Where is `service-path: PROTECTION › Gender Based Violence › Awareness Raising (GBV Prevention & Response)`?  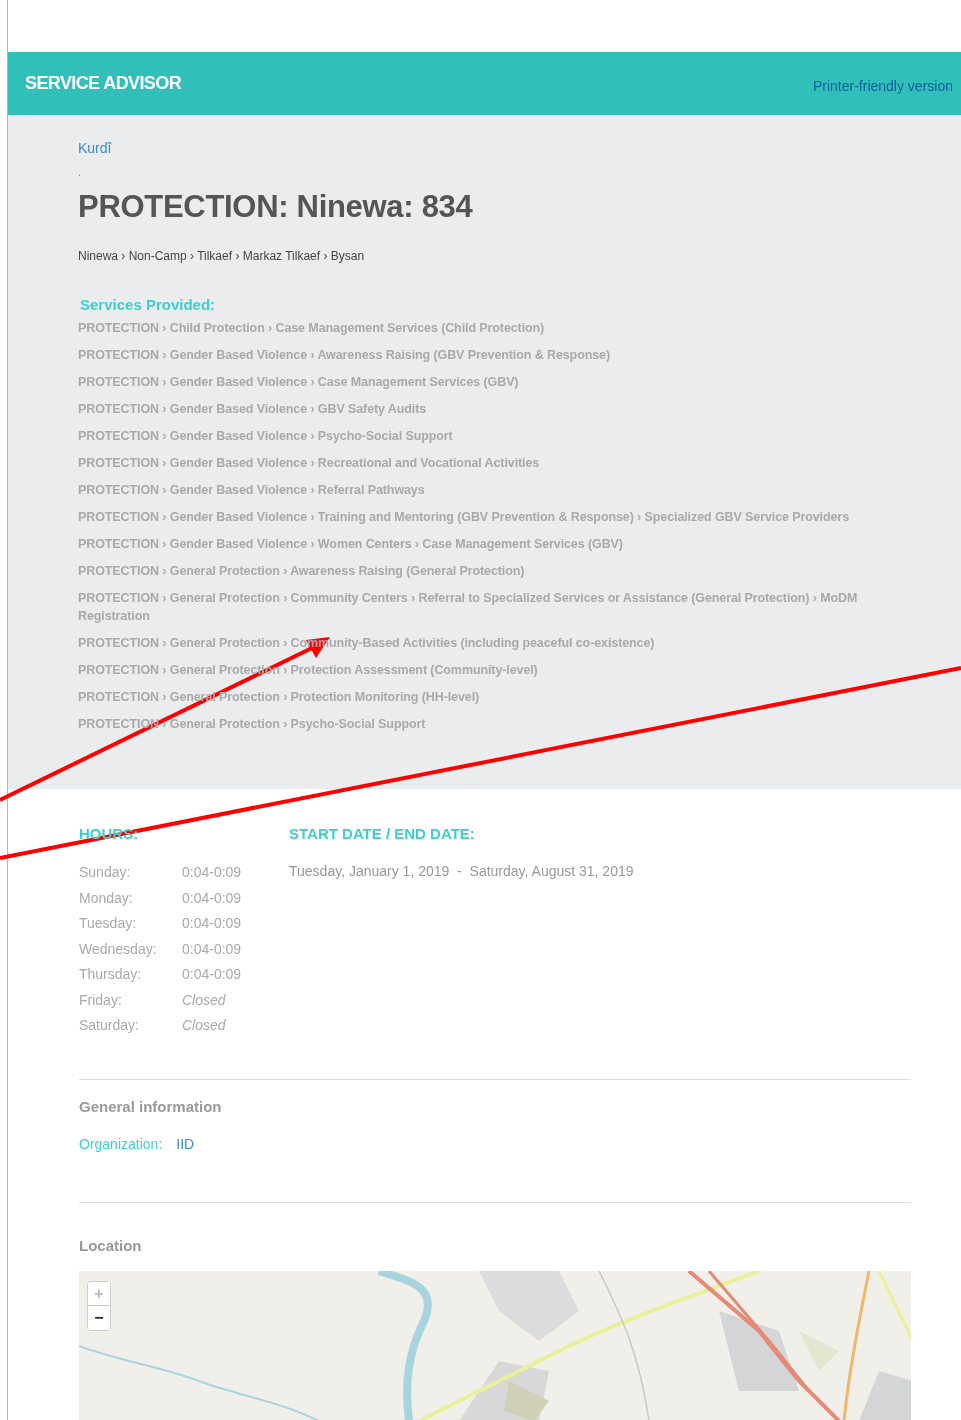 service-path: PROTECTION › Gender Based Violence › Awareness Raising (GBV Prevention & Response) is located at coordinates (344, 355).